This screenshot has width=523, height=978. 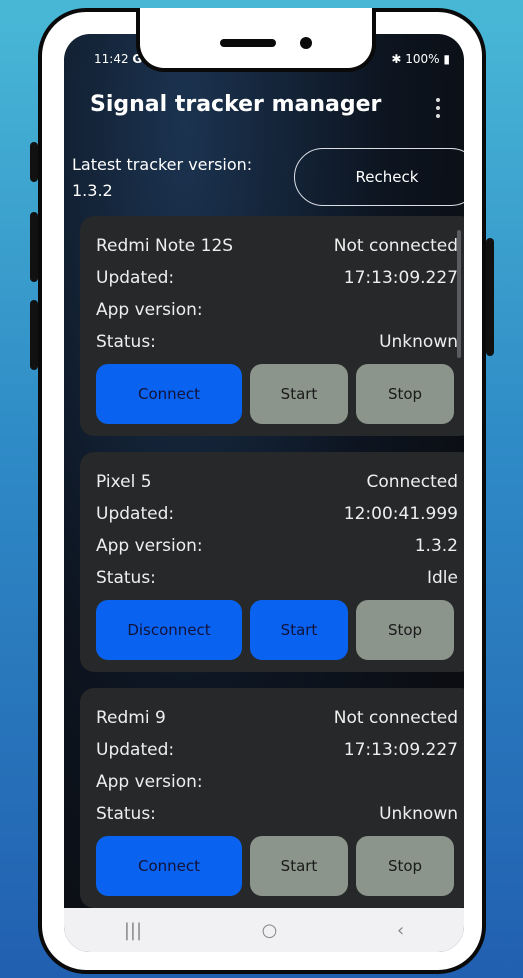 What do you see at coordinates (412, 482) in the screenshot?
I see `connection-status: Connected` at bounding box center [412, 482].